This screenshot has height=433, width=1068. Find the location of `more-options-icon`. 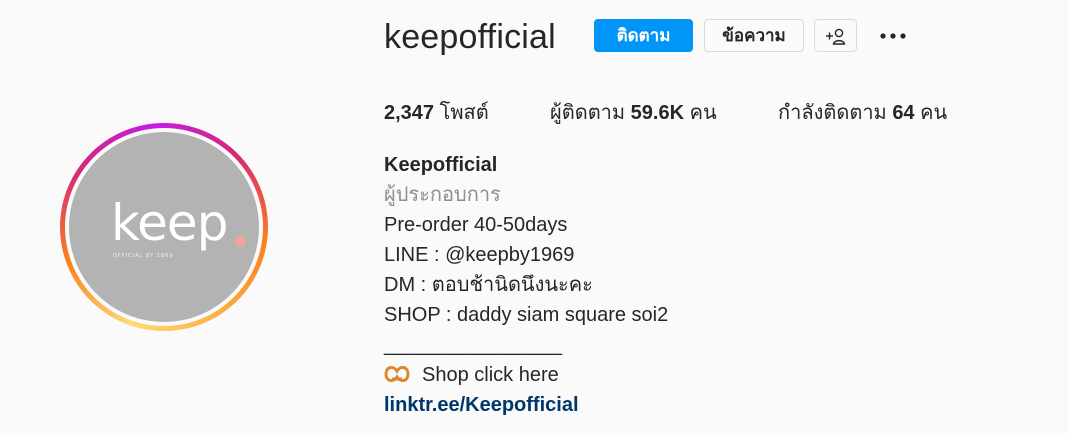

more-options-icon is located at coordinates (893, 35).